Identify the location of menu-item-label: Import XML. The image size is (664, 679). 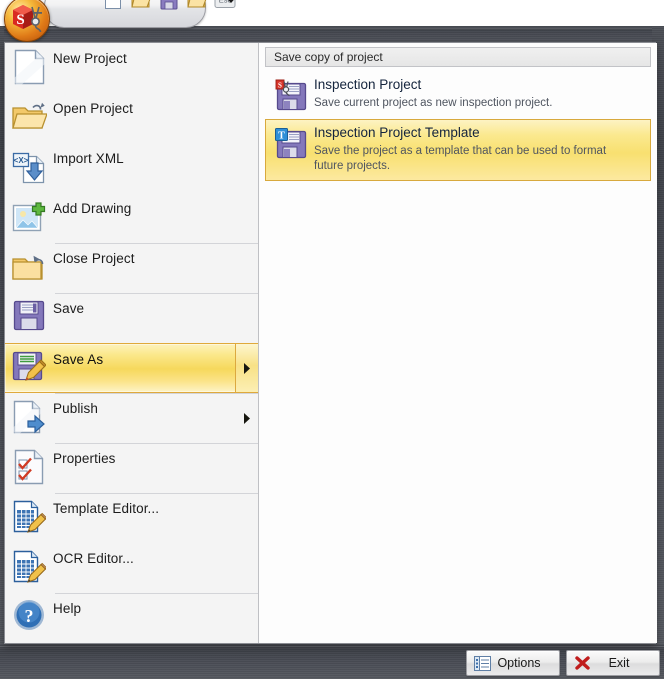
(88, 158).